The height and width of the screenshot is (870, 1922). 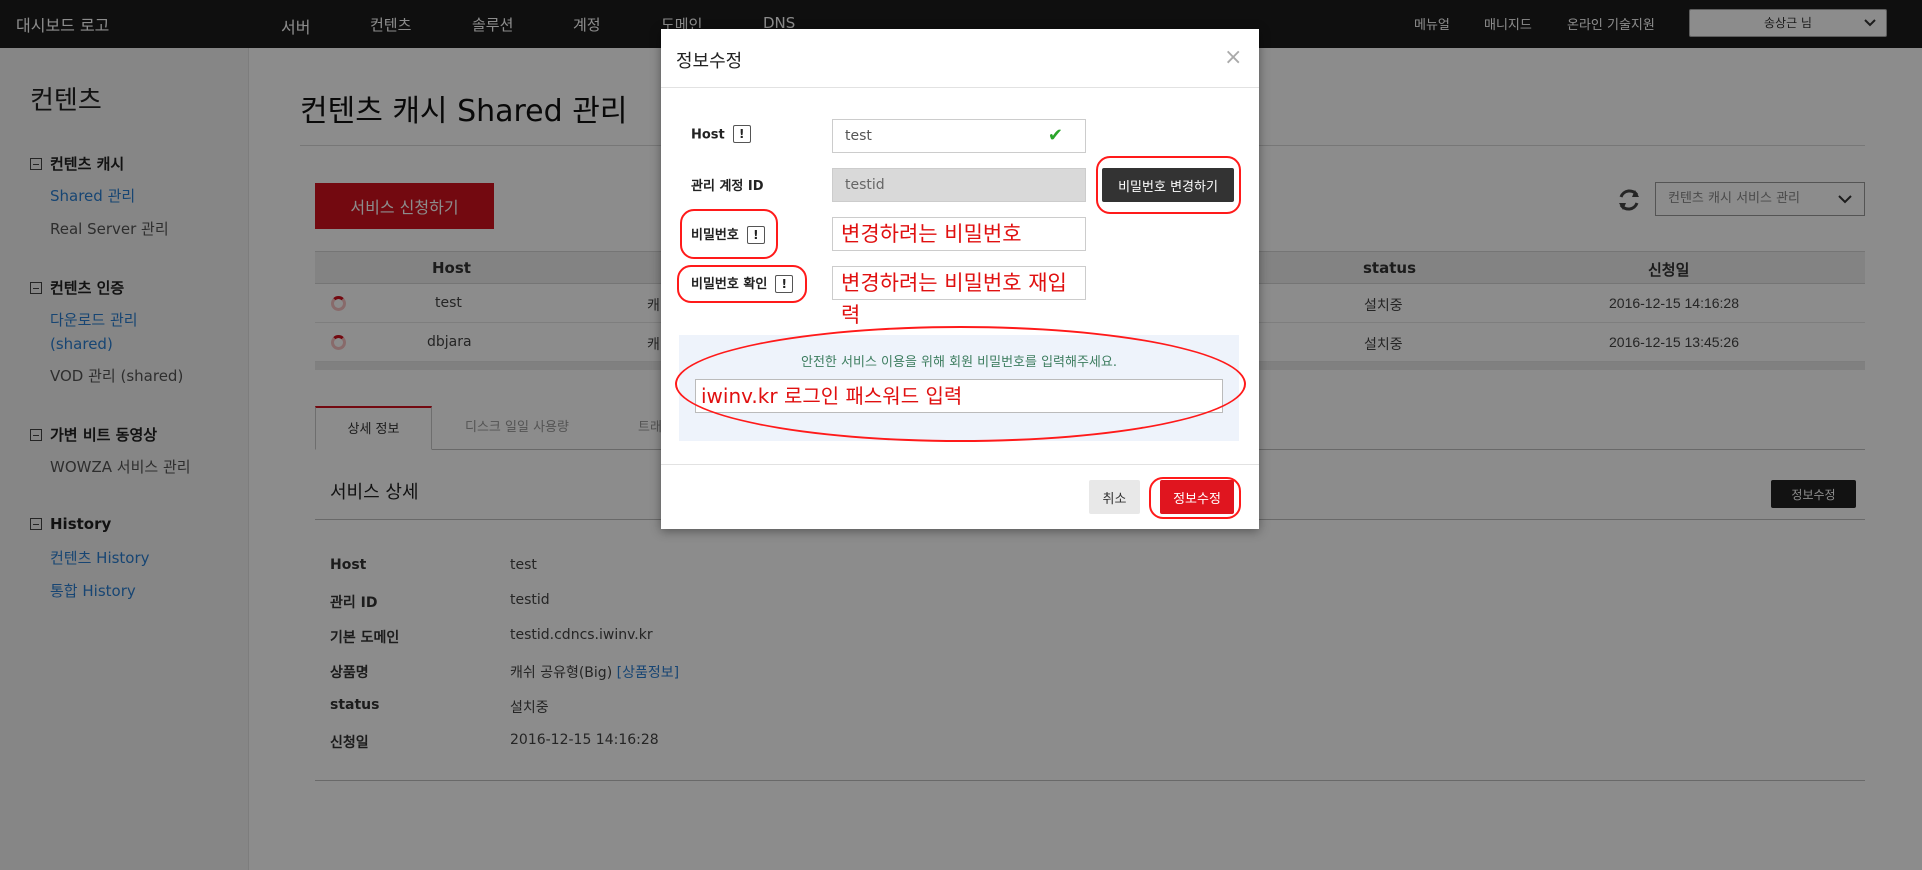 What do you see at coordinates (1168, 185) in the screenshot?
I see `change-password-button: 비밀번호 변경하기` at bounding box center [1168, 185].